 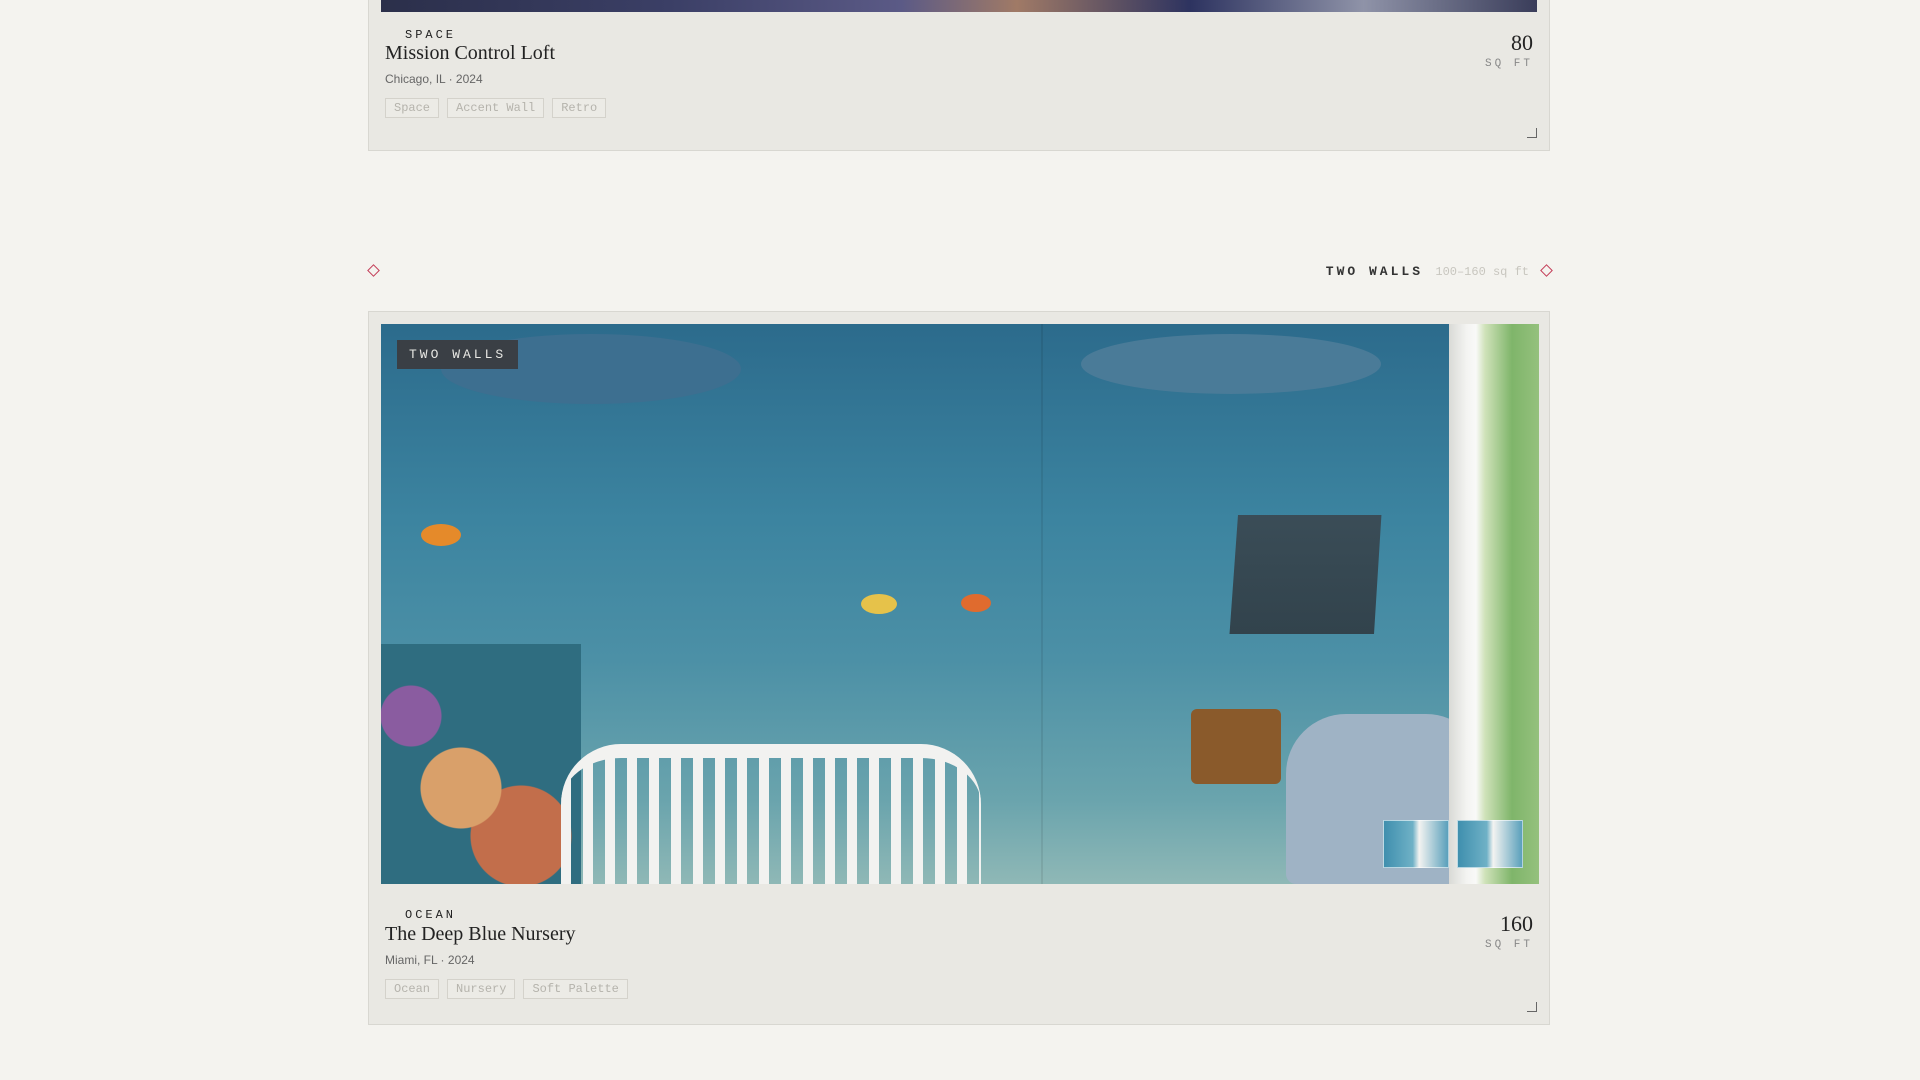 What do you see at coordinates (771, 814) in the screenshot?
I see `crib-illustration` at bounding box center [771, 814].